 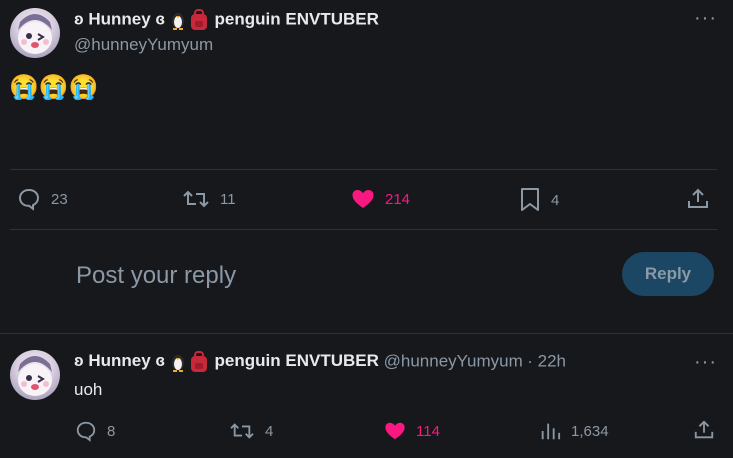 I want to click on reply-text: uoh, so click(x=88, y=389).